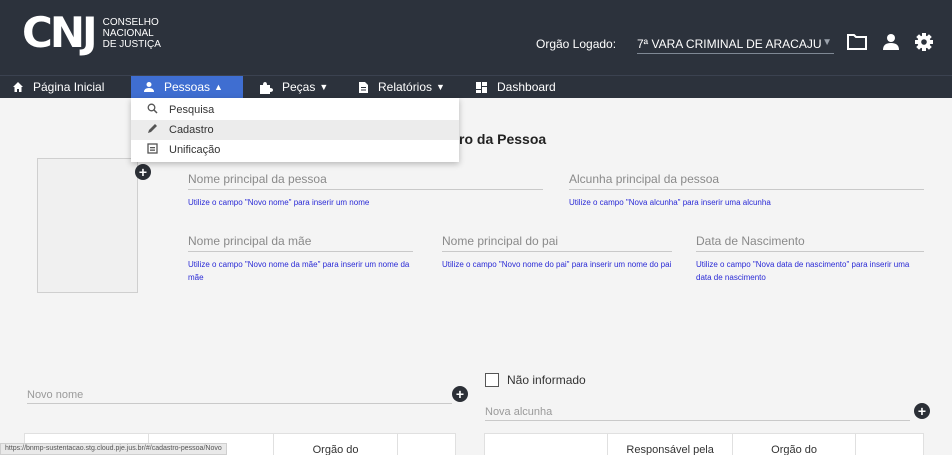 The image size is (952, 455). I want to click on nav-item-pagina-inicial: Página Inicial, so click(58, 87).